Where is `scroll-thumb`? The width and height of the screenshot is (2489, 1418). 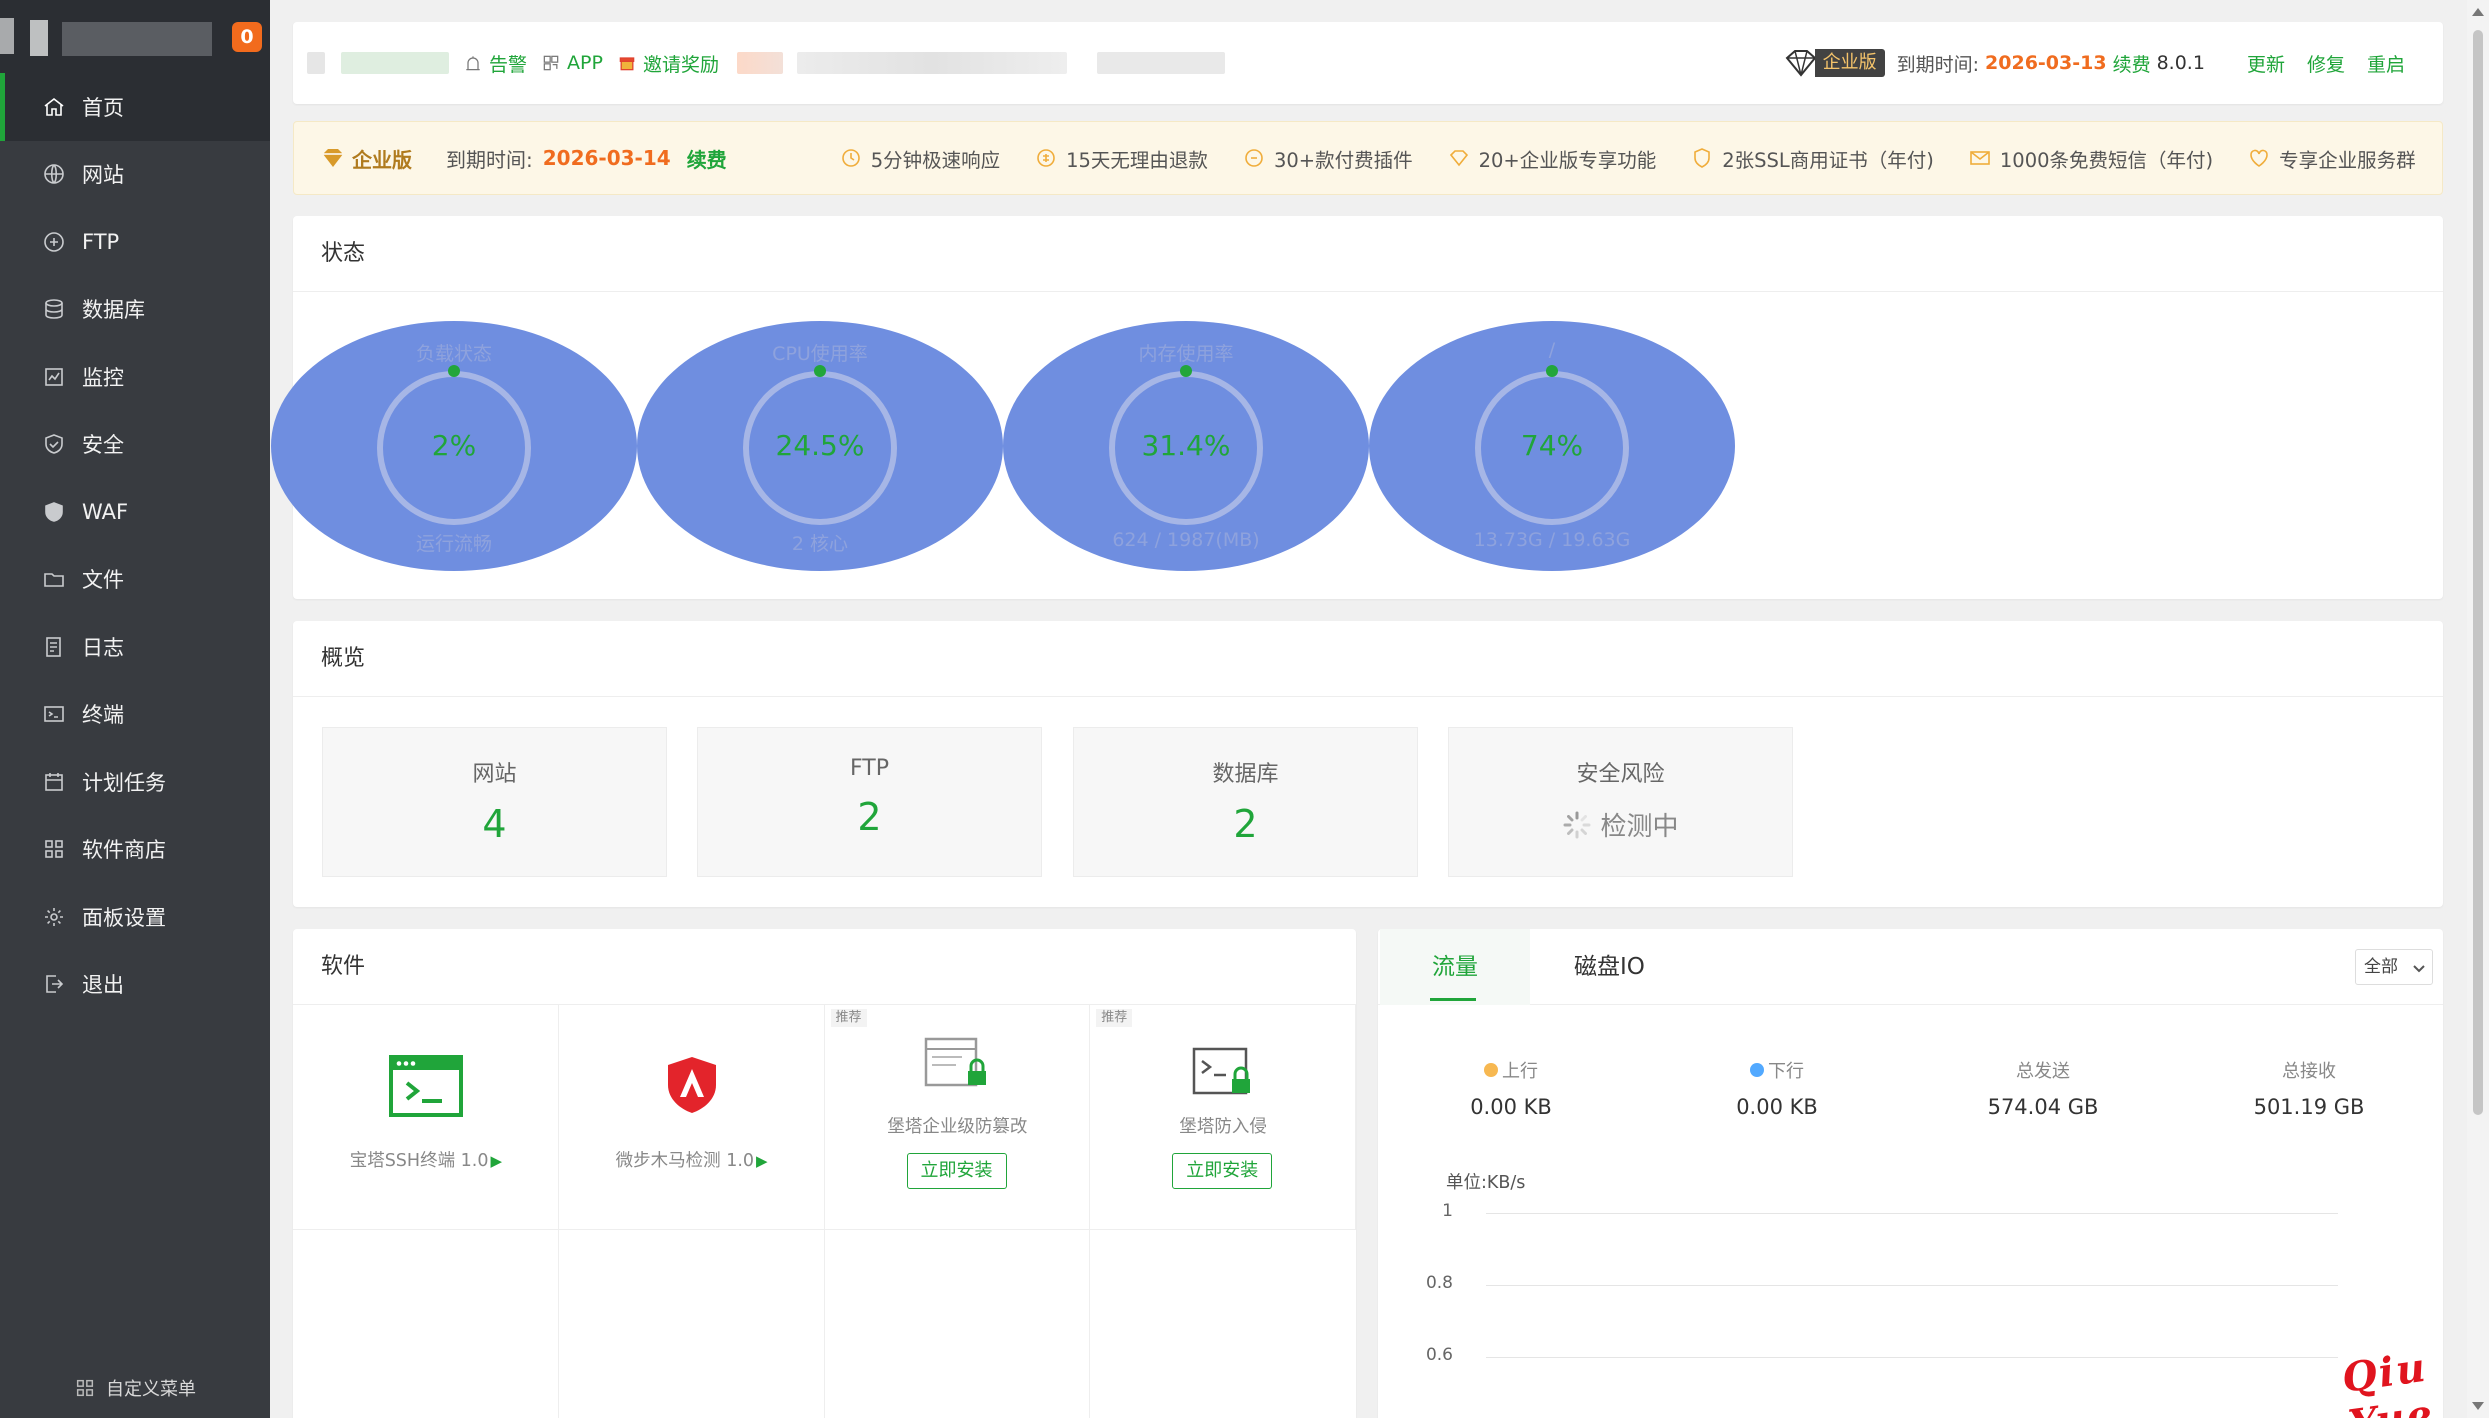 scroll-thumb is located at coordinates (2478, 572).